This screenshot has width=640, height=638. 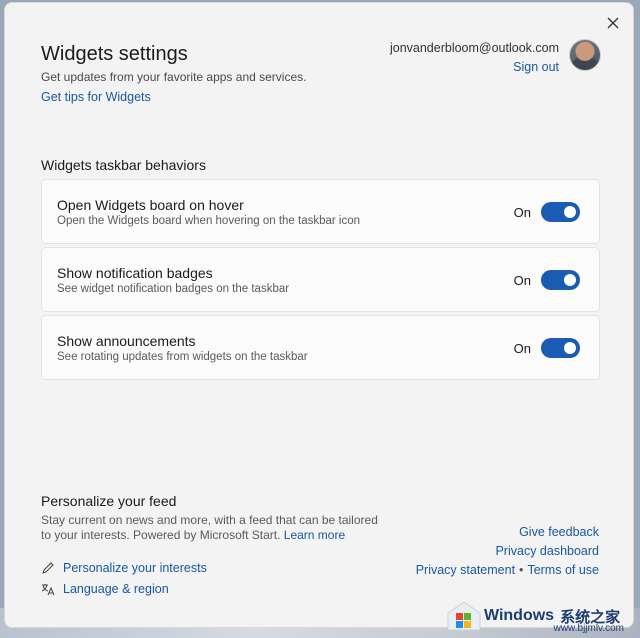 I want to click on language-icon, so click(x=48, y=590).